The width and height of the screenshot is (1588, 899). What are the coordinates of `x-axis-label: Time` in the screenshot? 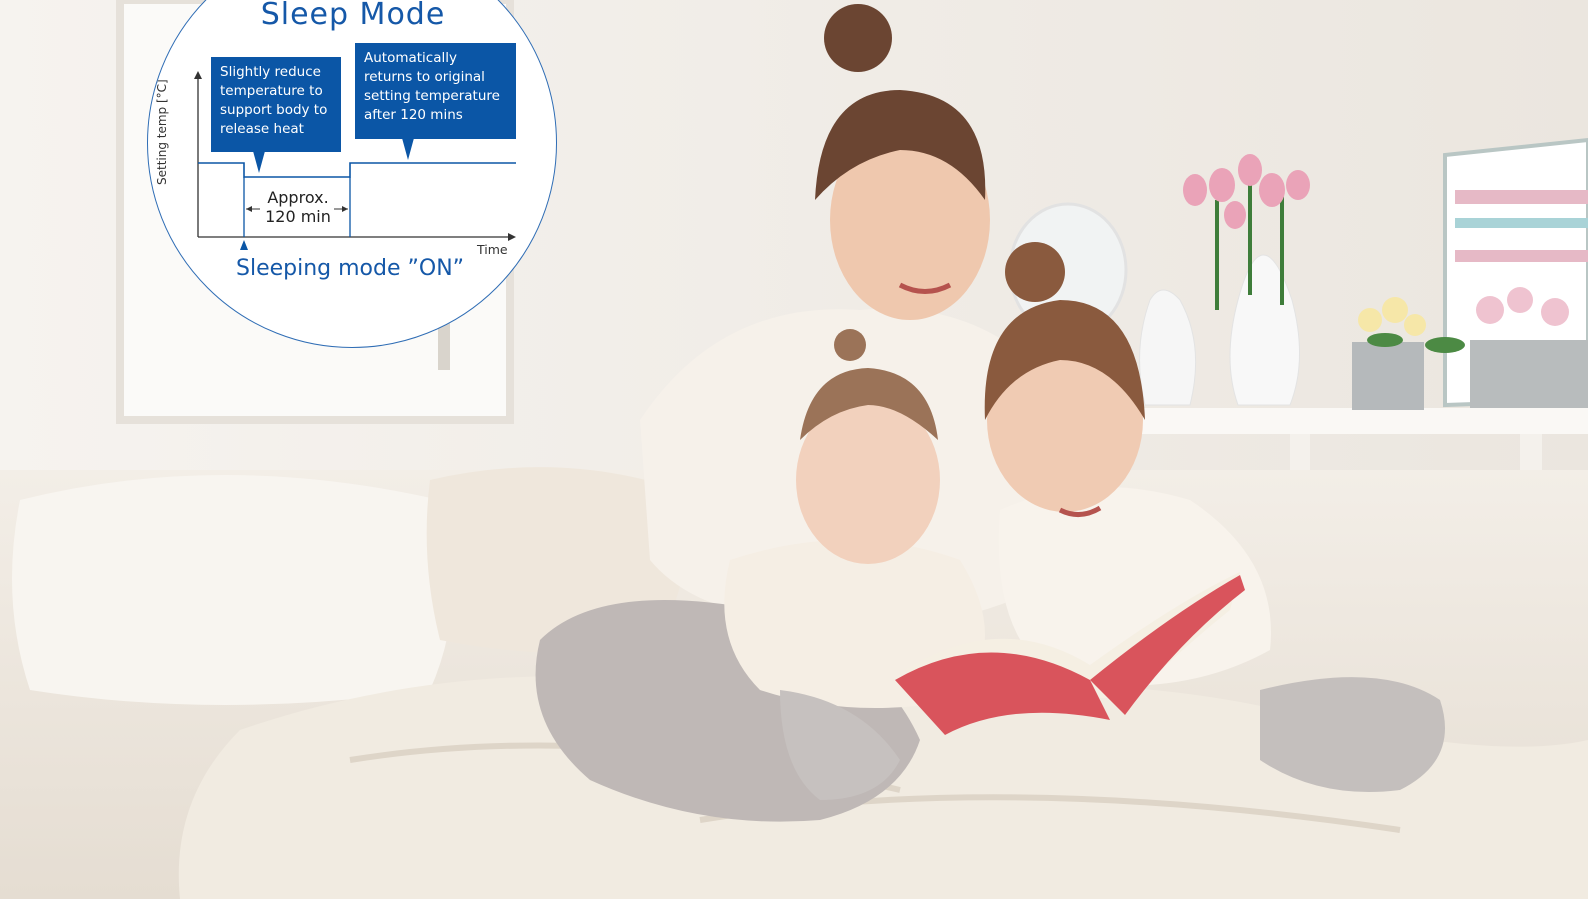 It's located at (492, 249).